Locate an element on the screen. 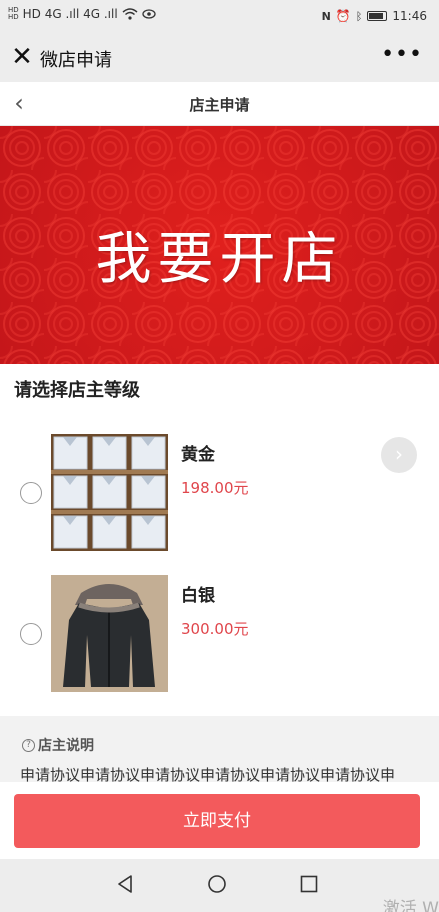 This screenshot has width=439, height=912. close-icon: ✕ is located at coordinates (22, 58).